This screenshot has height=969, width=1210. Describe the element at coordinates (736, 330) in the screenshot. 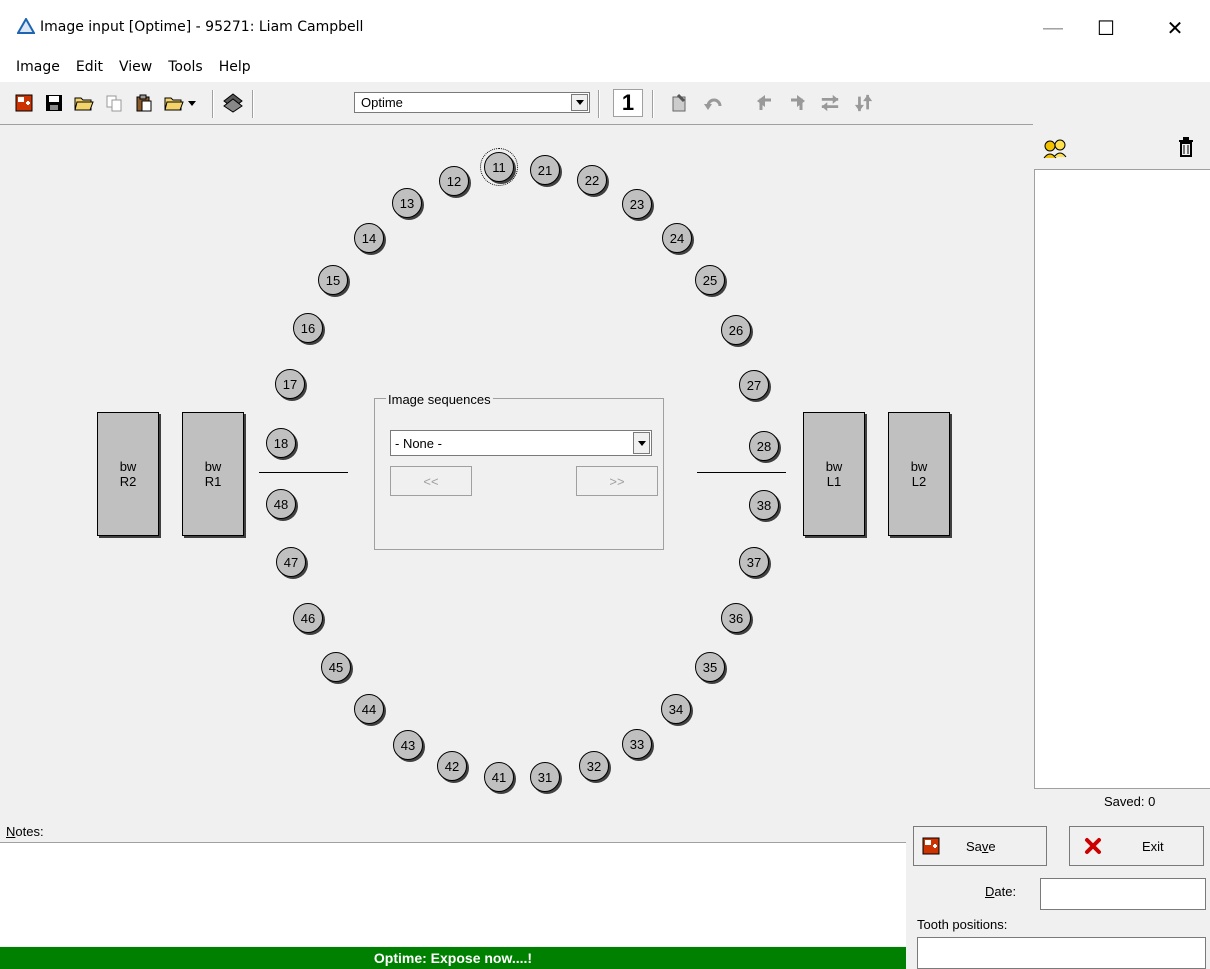

I see `tooth-26: 26` at that location.